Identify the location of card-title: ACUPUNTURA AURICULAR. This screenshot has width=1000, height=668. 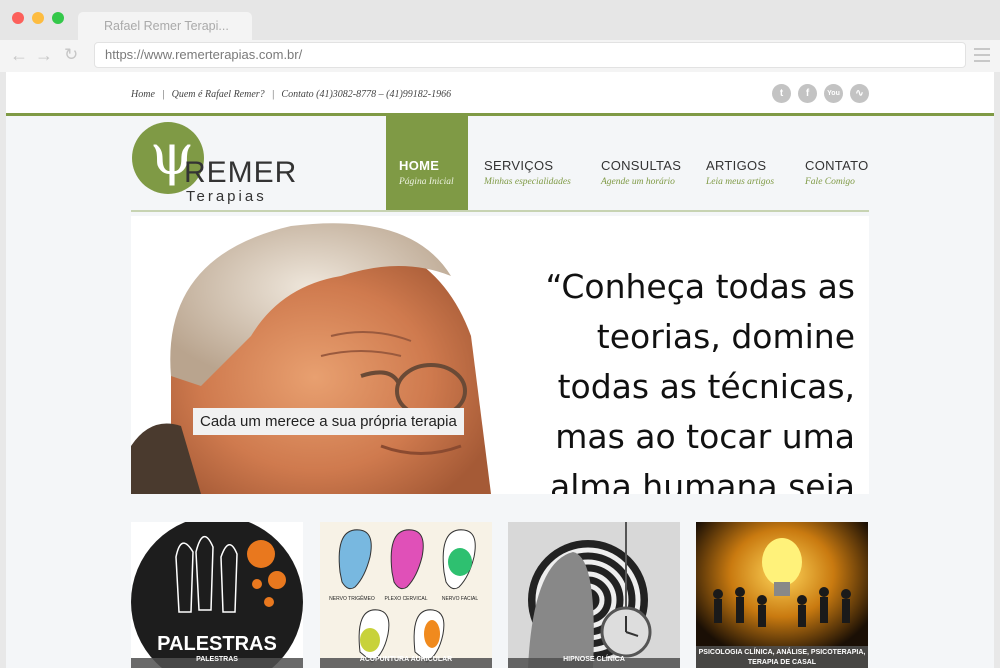
(406, 659).